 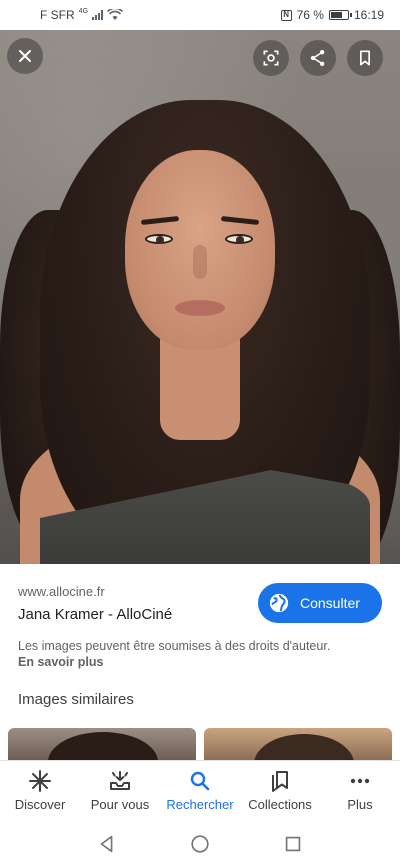 I want to click on nav-search: Rechercher, so click(x=200, y=790).